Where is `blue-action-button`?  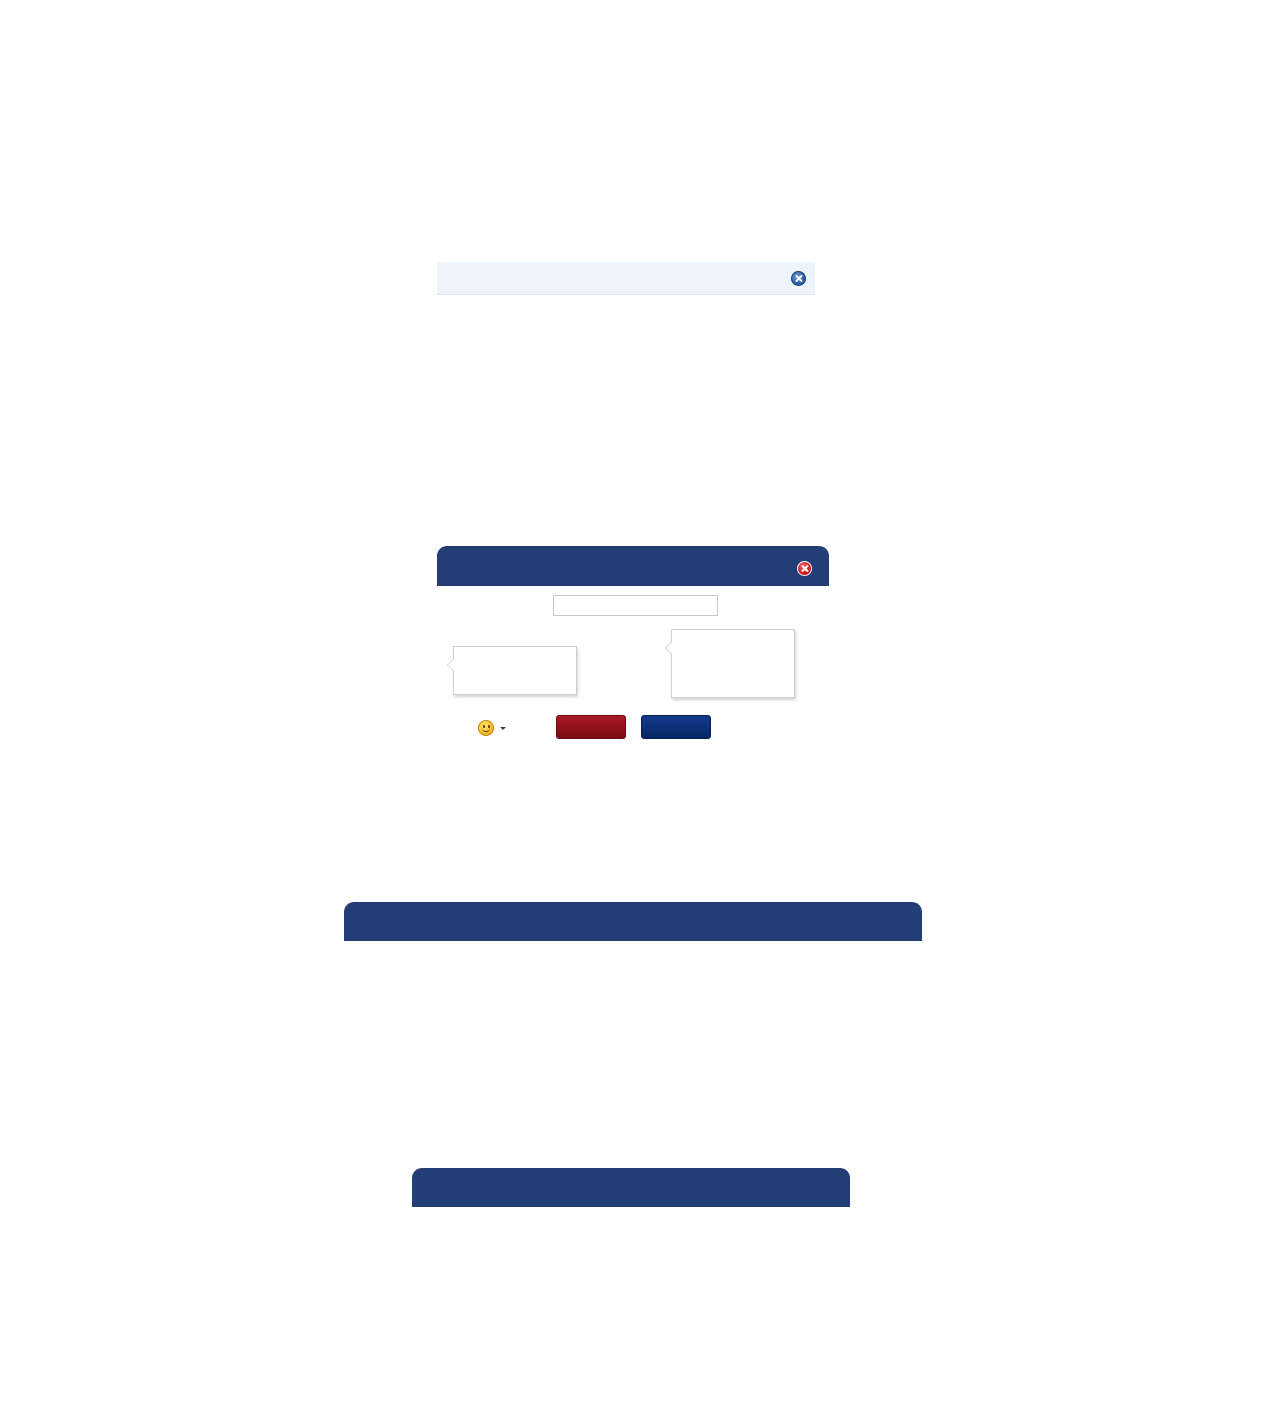 blue-action-button is located at coordinates (676, 727).